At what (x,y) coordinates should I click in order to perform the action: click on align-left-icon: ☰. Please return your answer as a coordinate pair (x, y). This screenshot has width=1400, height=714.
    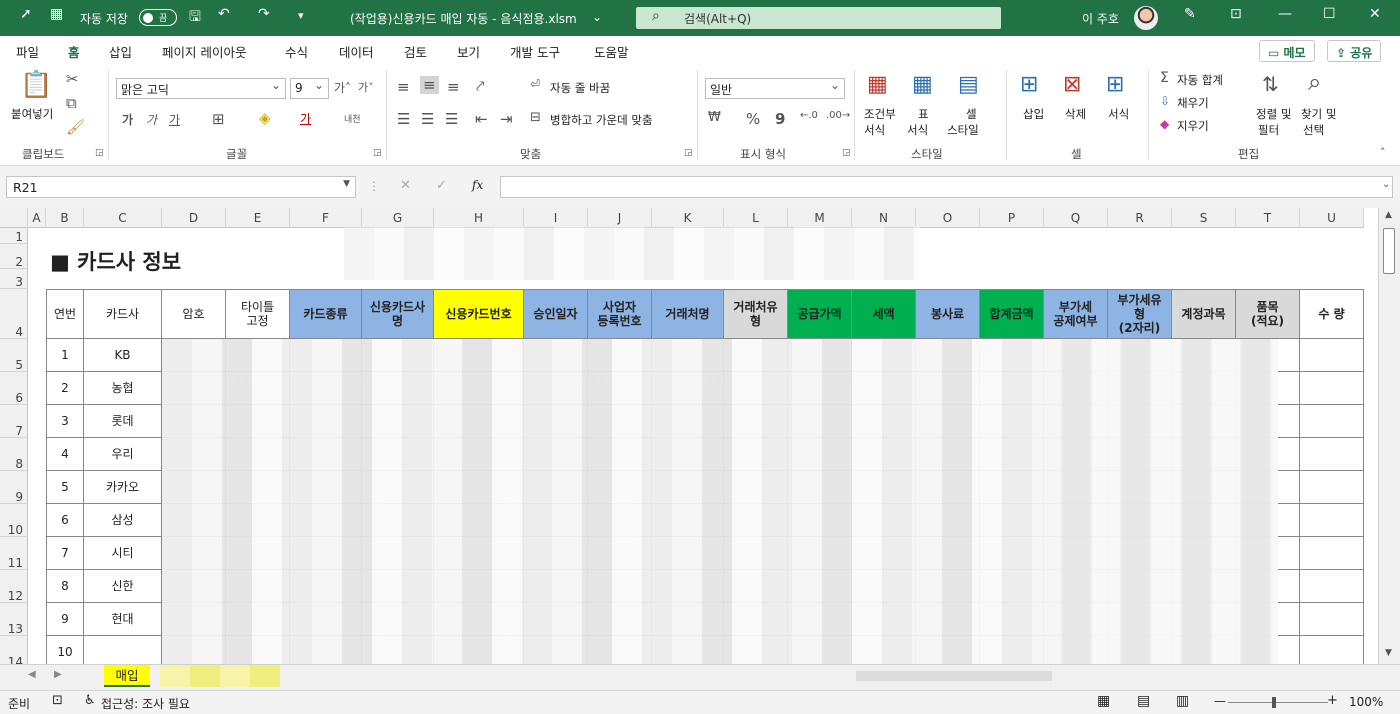
    Looking at the image, I should click on (403, 119).